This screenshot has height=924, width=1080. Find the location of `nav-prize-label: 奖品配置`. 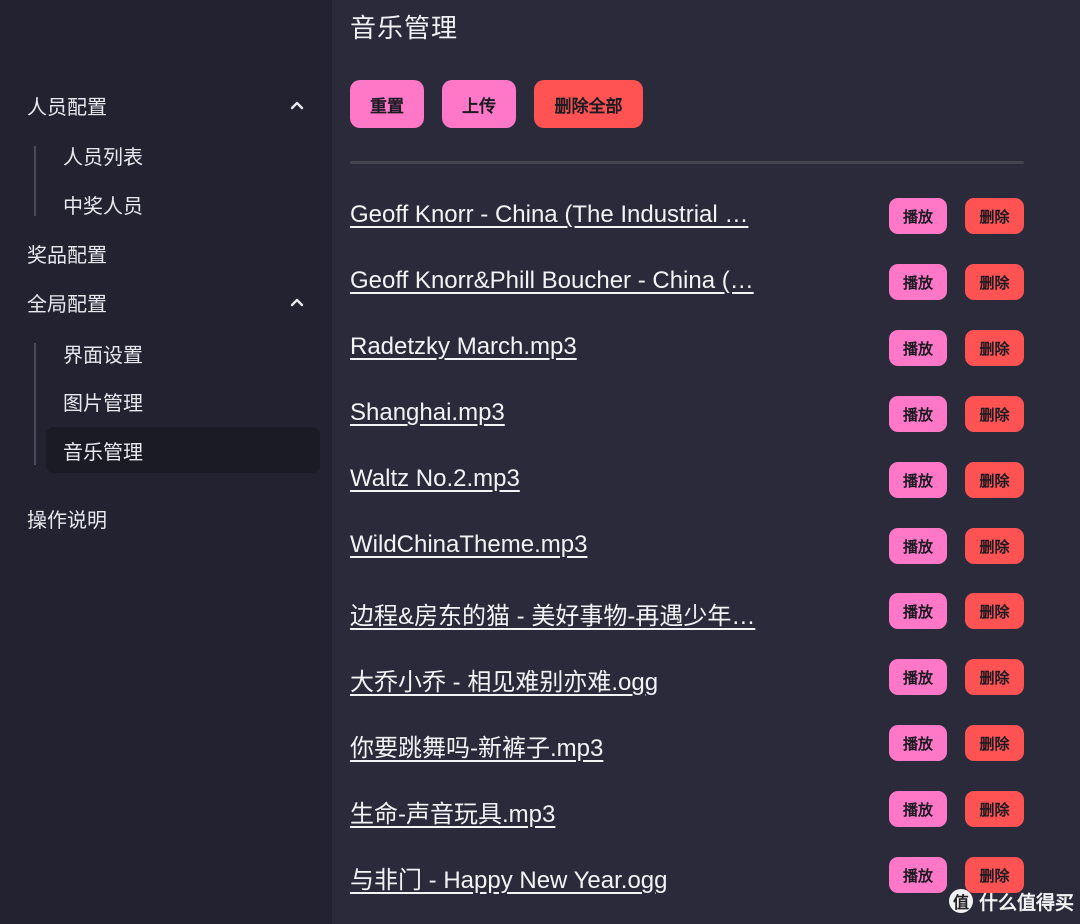

nav-prize-label: 奖品配置 is located at coordinates (67, 254).